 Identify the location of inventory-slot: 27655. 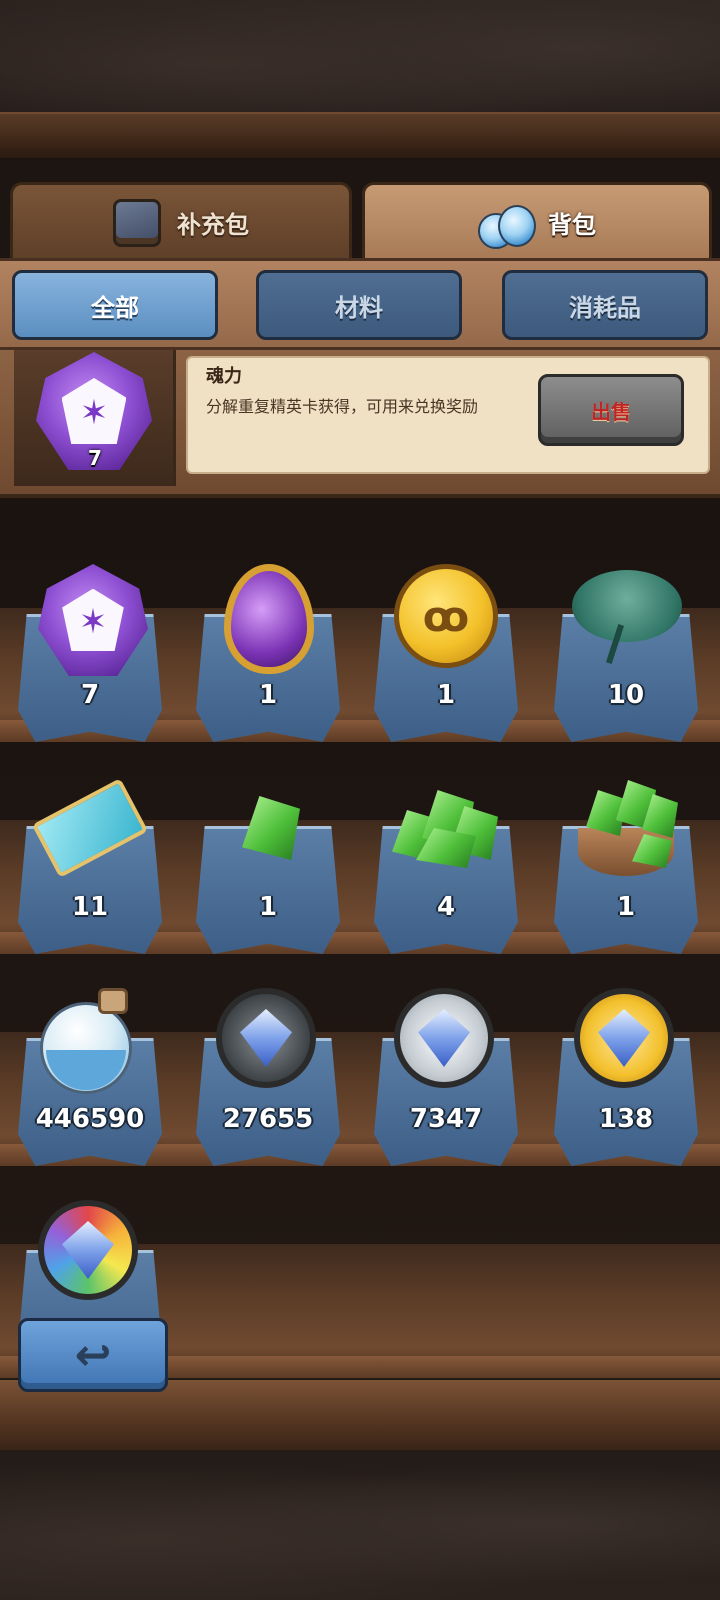
(264, 1066).